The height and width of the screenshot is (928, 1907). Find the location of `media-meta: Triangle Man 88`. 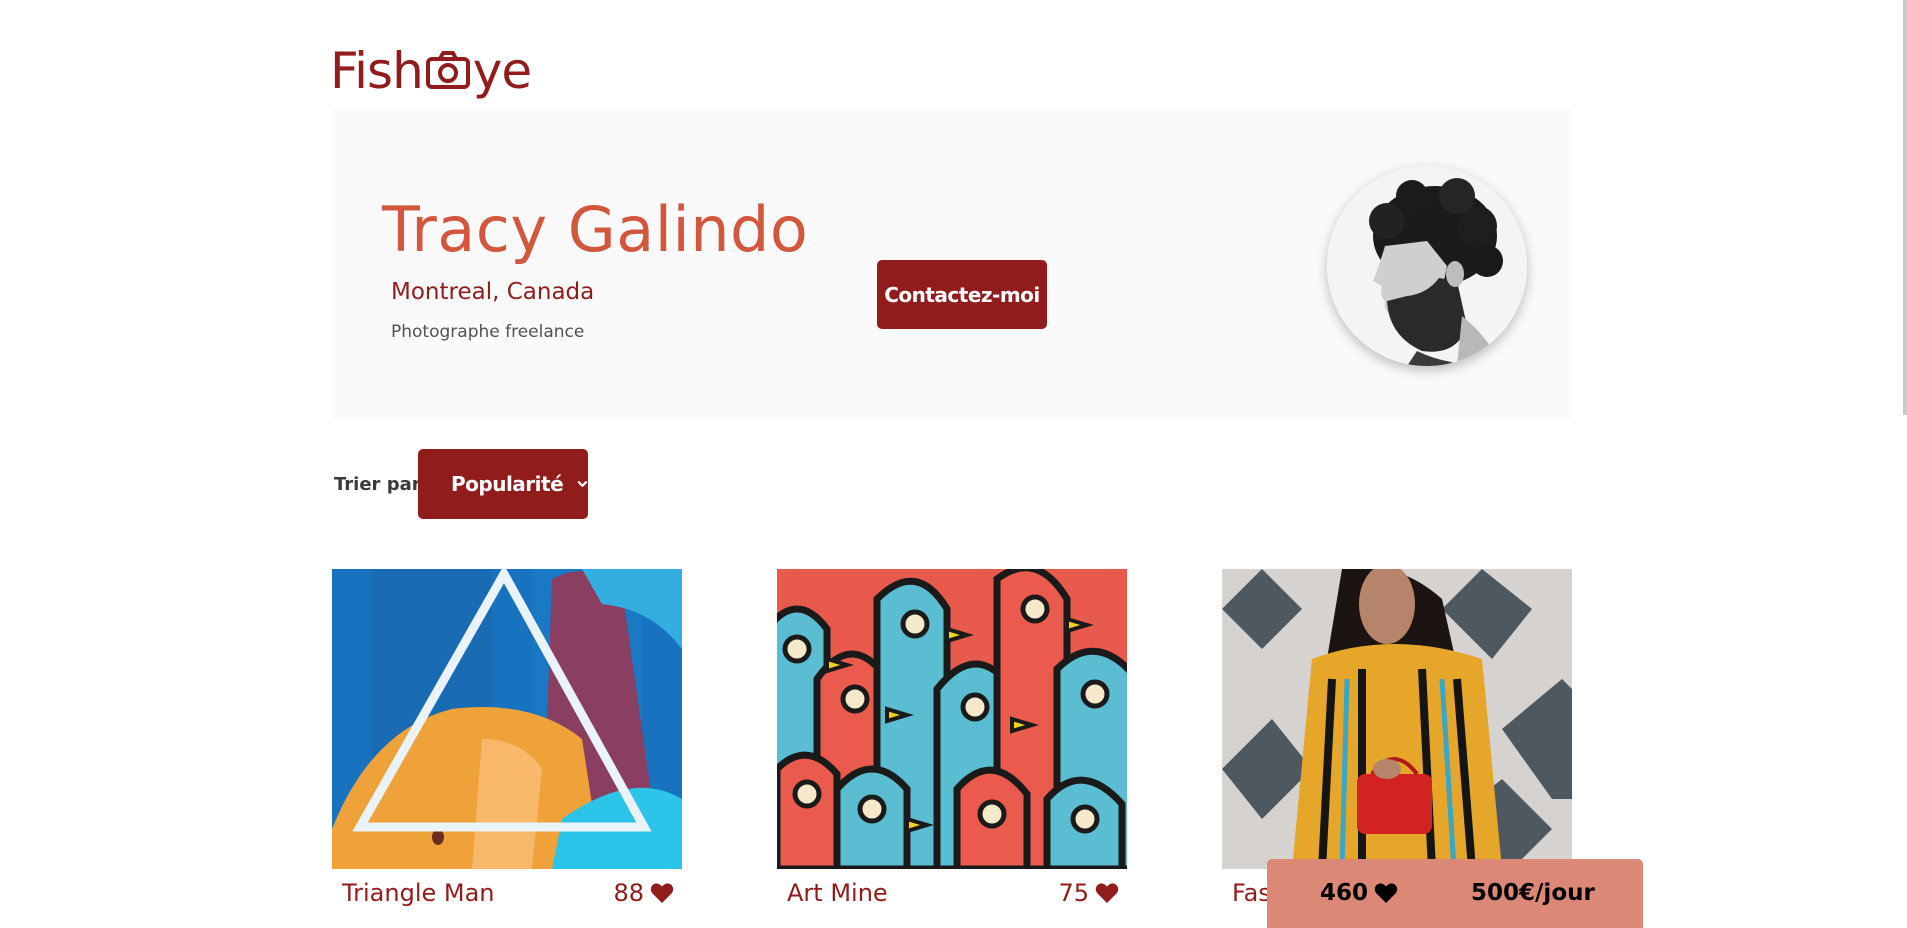

media-meta: Triangle Man 88 is located at coordinates (508, 893).